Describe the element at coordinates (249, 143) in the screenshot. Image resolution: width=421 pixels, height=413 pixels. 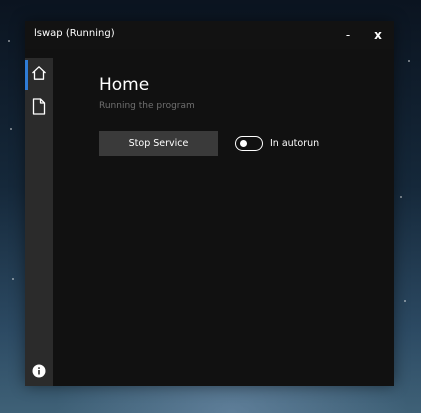
I see `autorun-toggle` at that location.